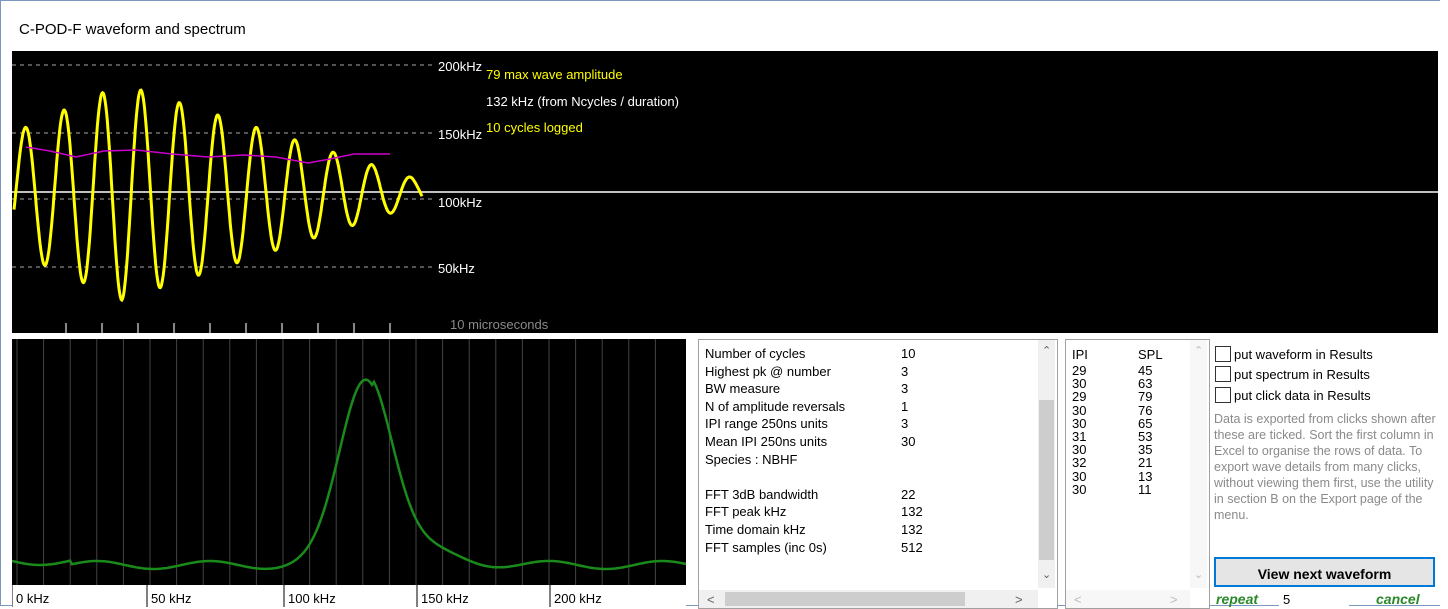 This screenshot has height=609, width=1448. I want to click on stats-horizontal-scrollbar: < >, so click(868, 599).